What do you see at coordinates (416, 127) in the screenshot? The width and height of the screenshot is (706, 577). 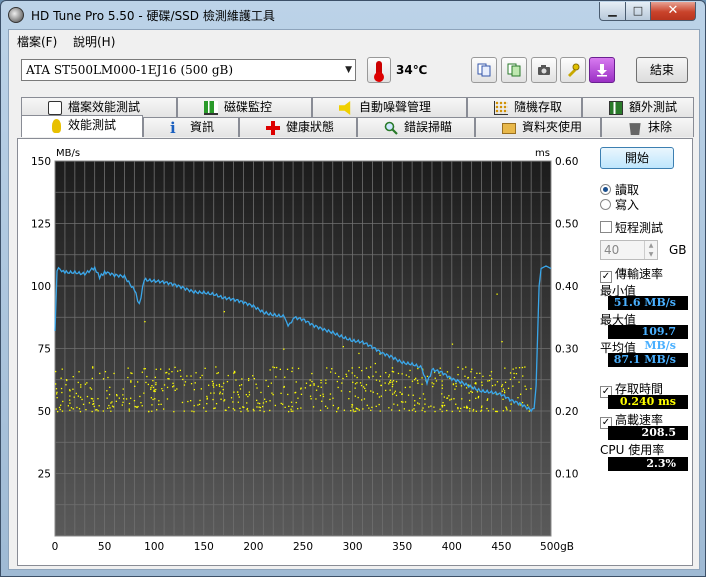 I see `tab-error-scan: 錯誤掃瞄` at bounding box center [416, 127].